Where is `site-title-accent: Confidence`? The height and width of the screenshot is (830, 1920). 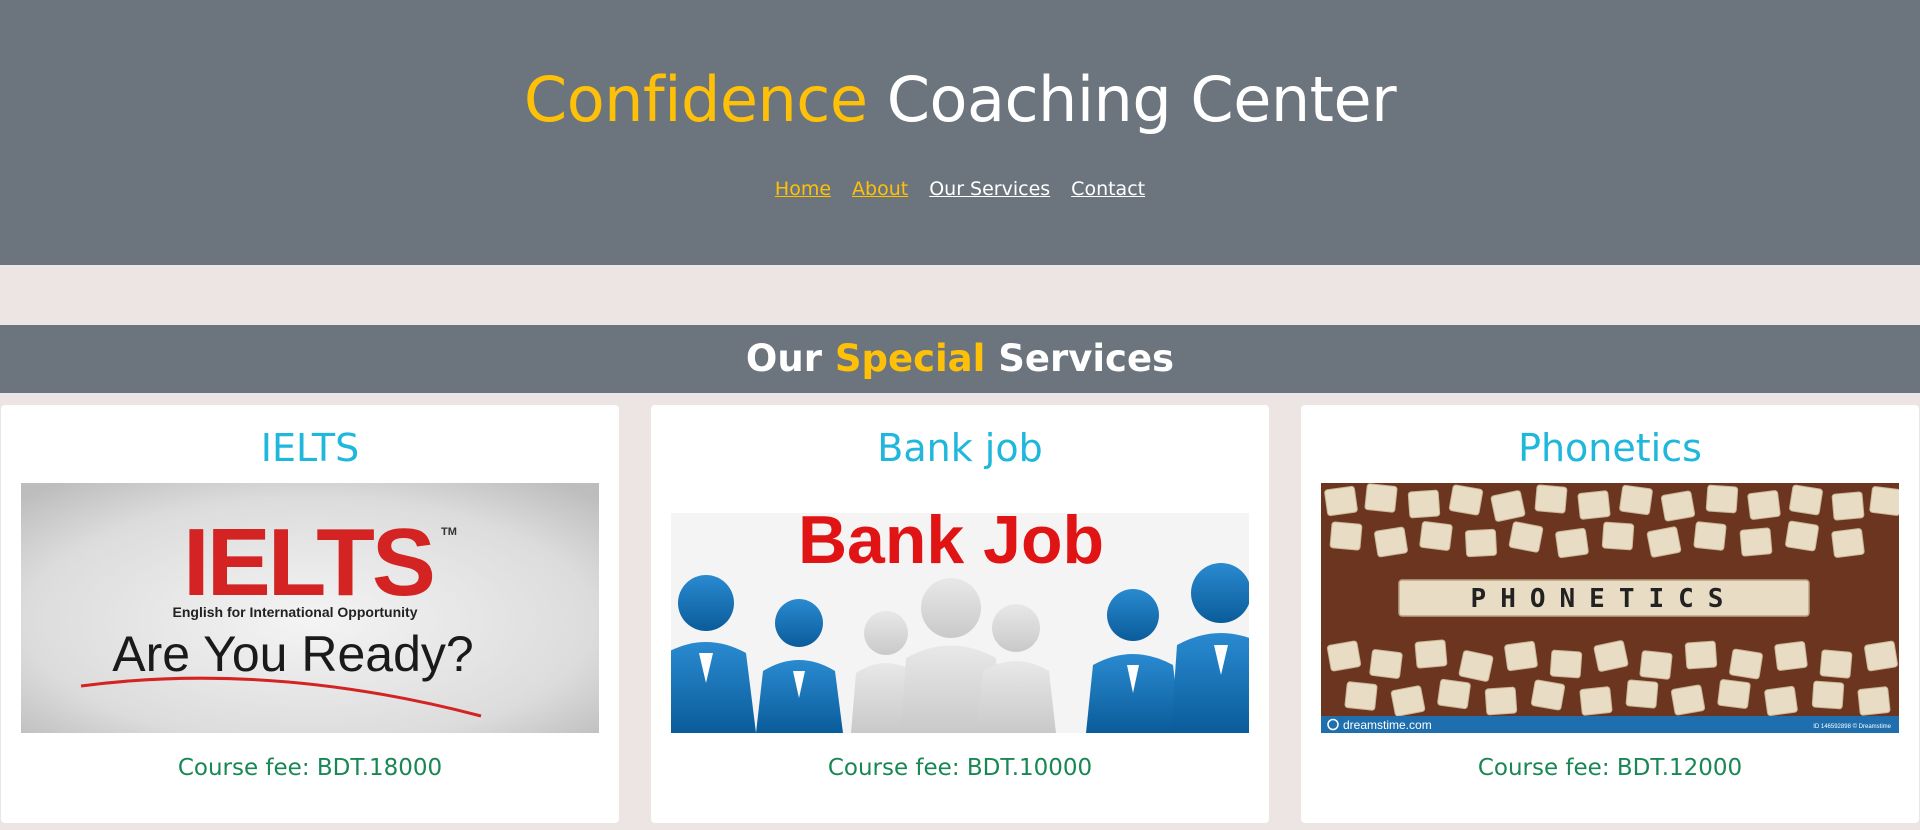 site-title-accent: Confidence is located at coordinates (695, 99).